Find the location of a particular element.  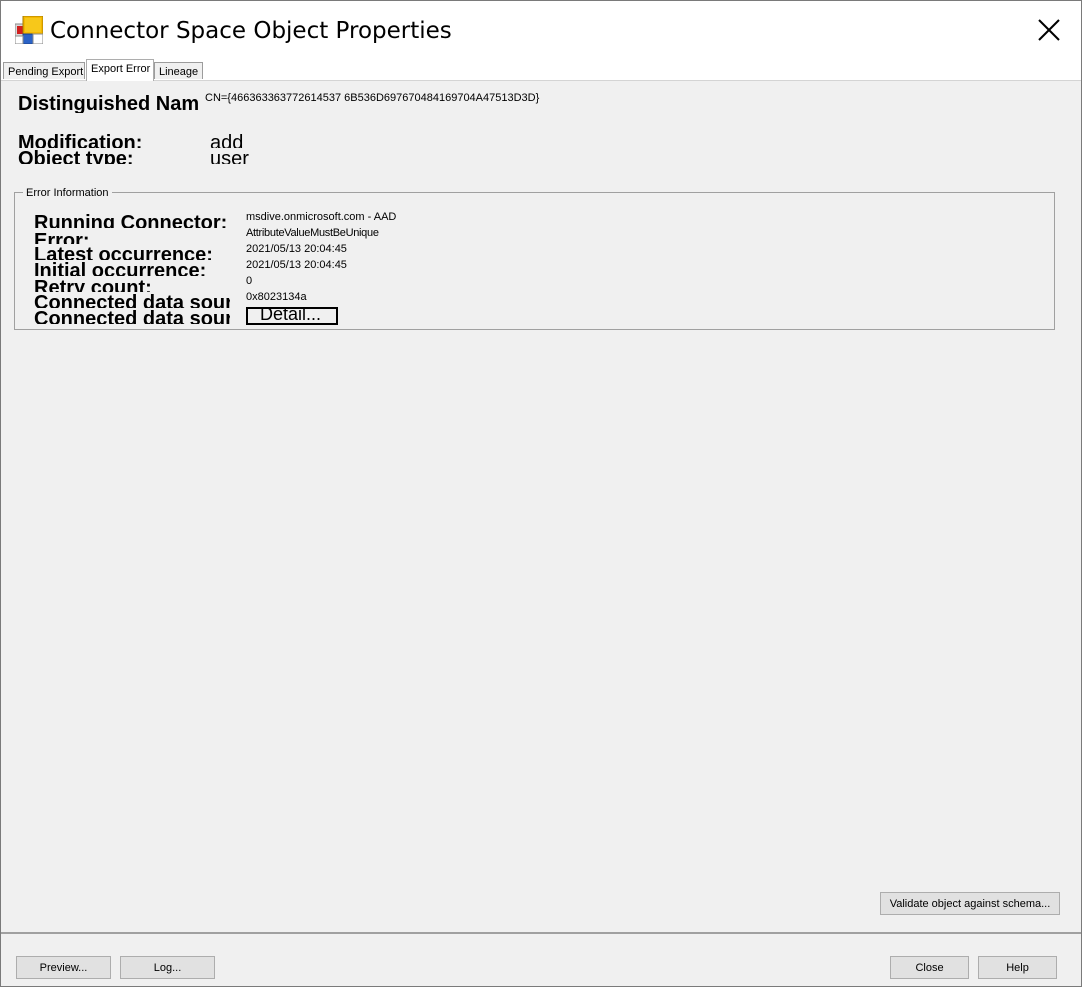

cds-error-code-label: Connected data source error code: is located at coordinates (132, 300).